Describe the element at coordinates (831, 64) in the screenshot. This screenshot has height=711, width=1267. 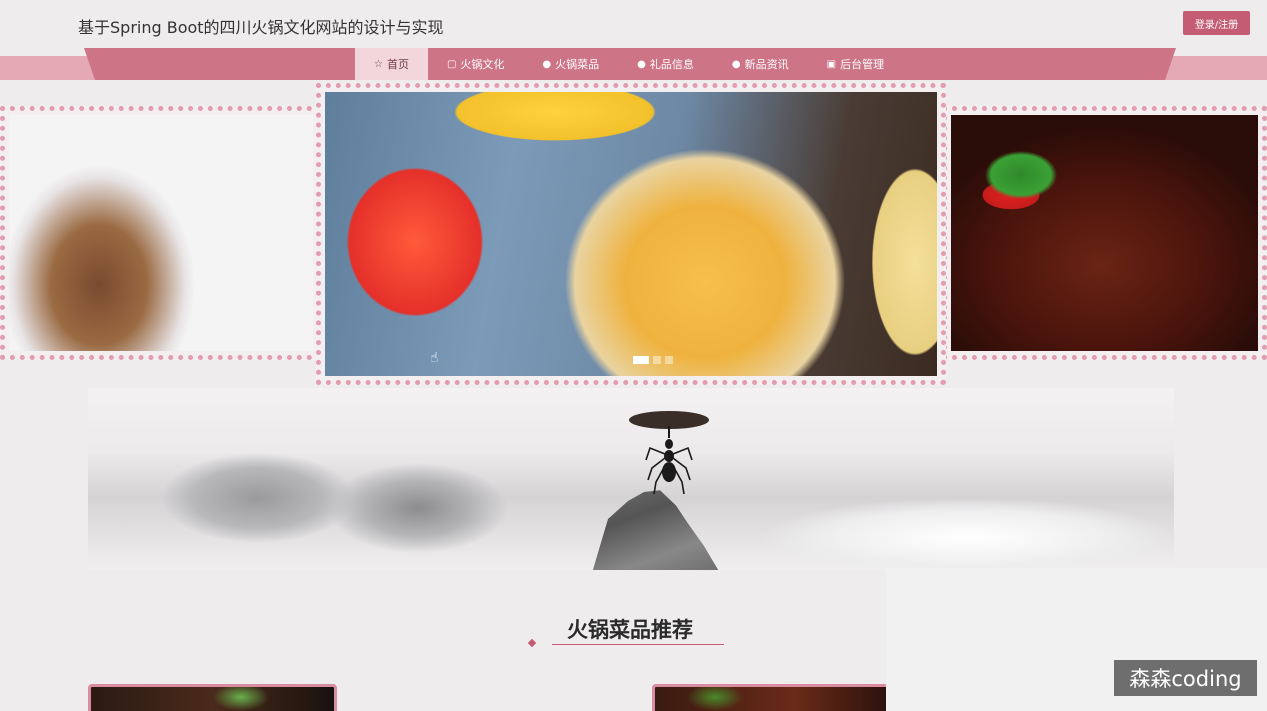
I see `briefcase-icon: ▣` at that location.